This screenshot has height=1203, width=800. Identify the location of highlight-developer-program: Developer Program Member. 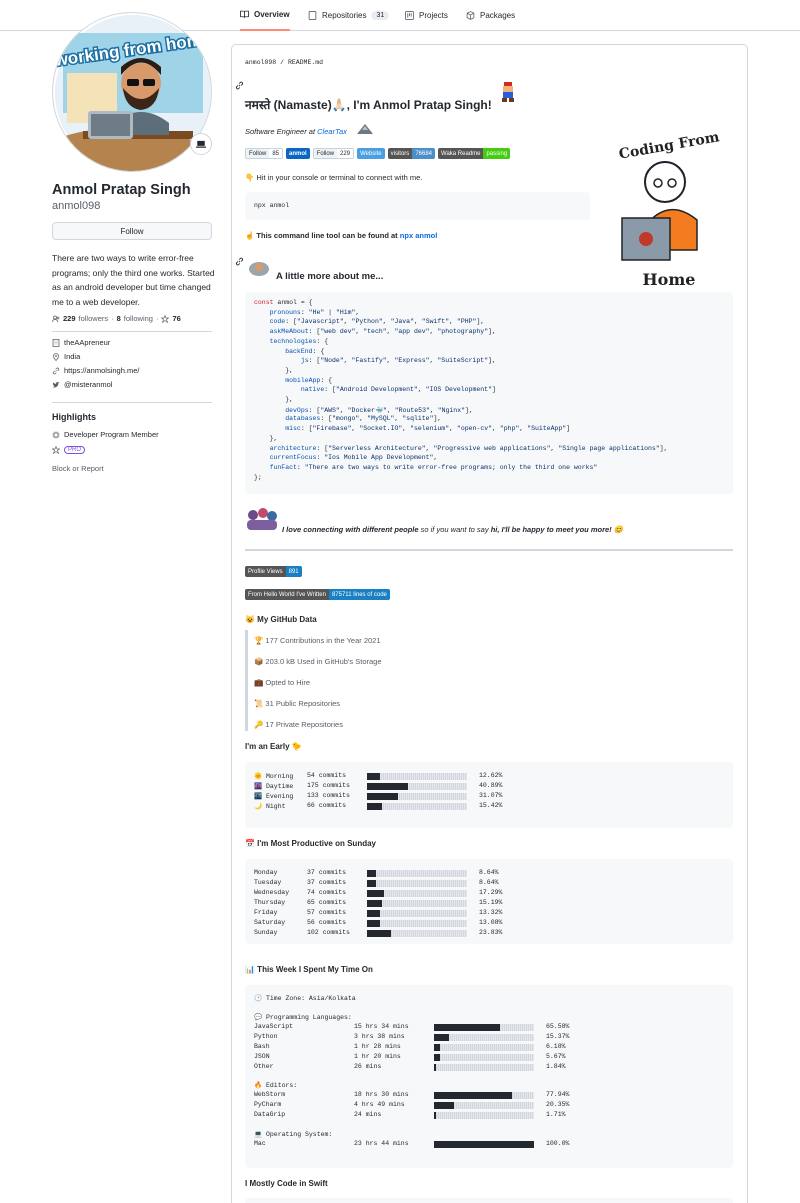
(105, 434).